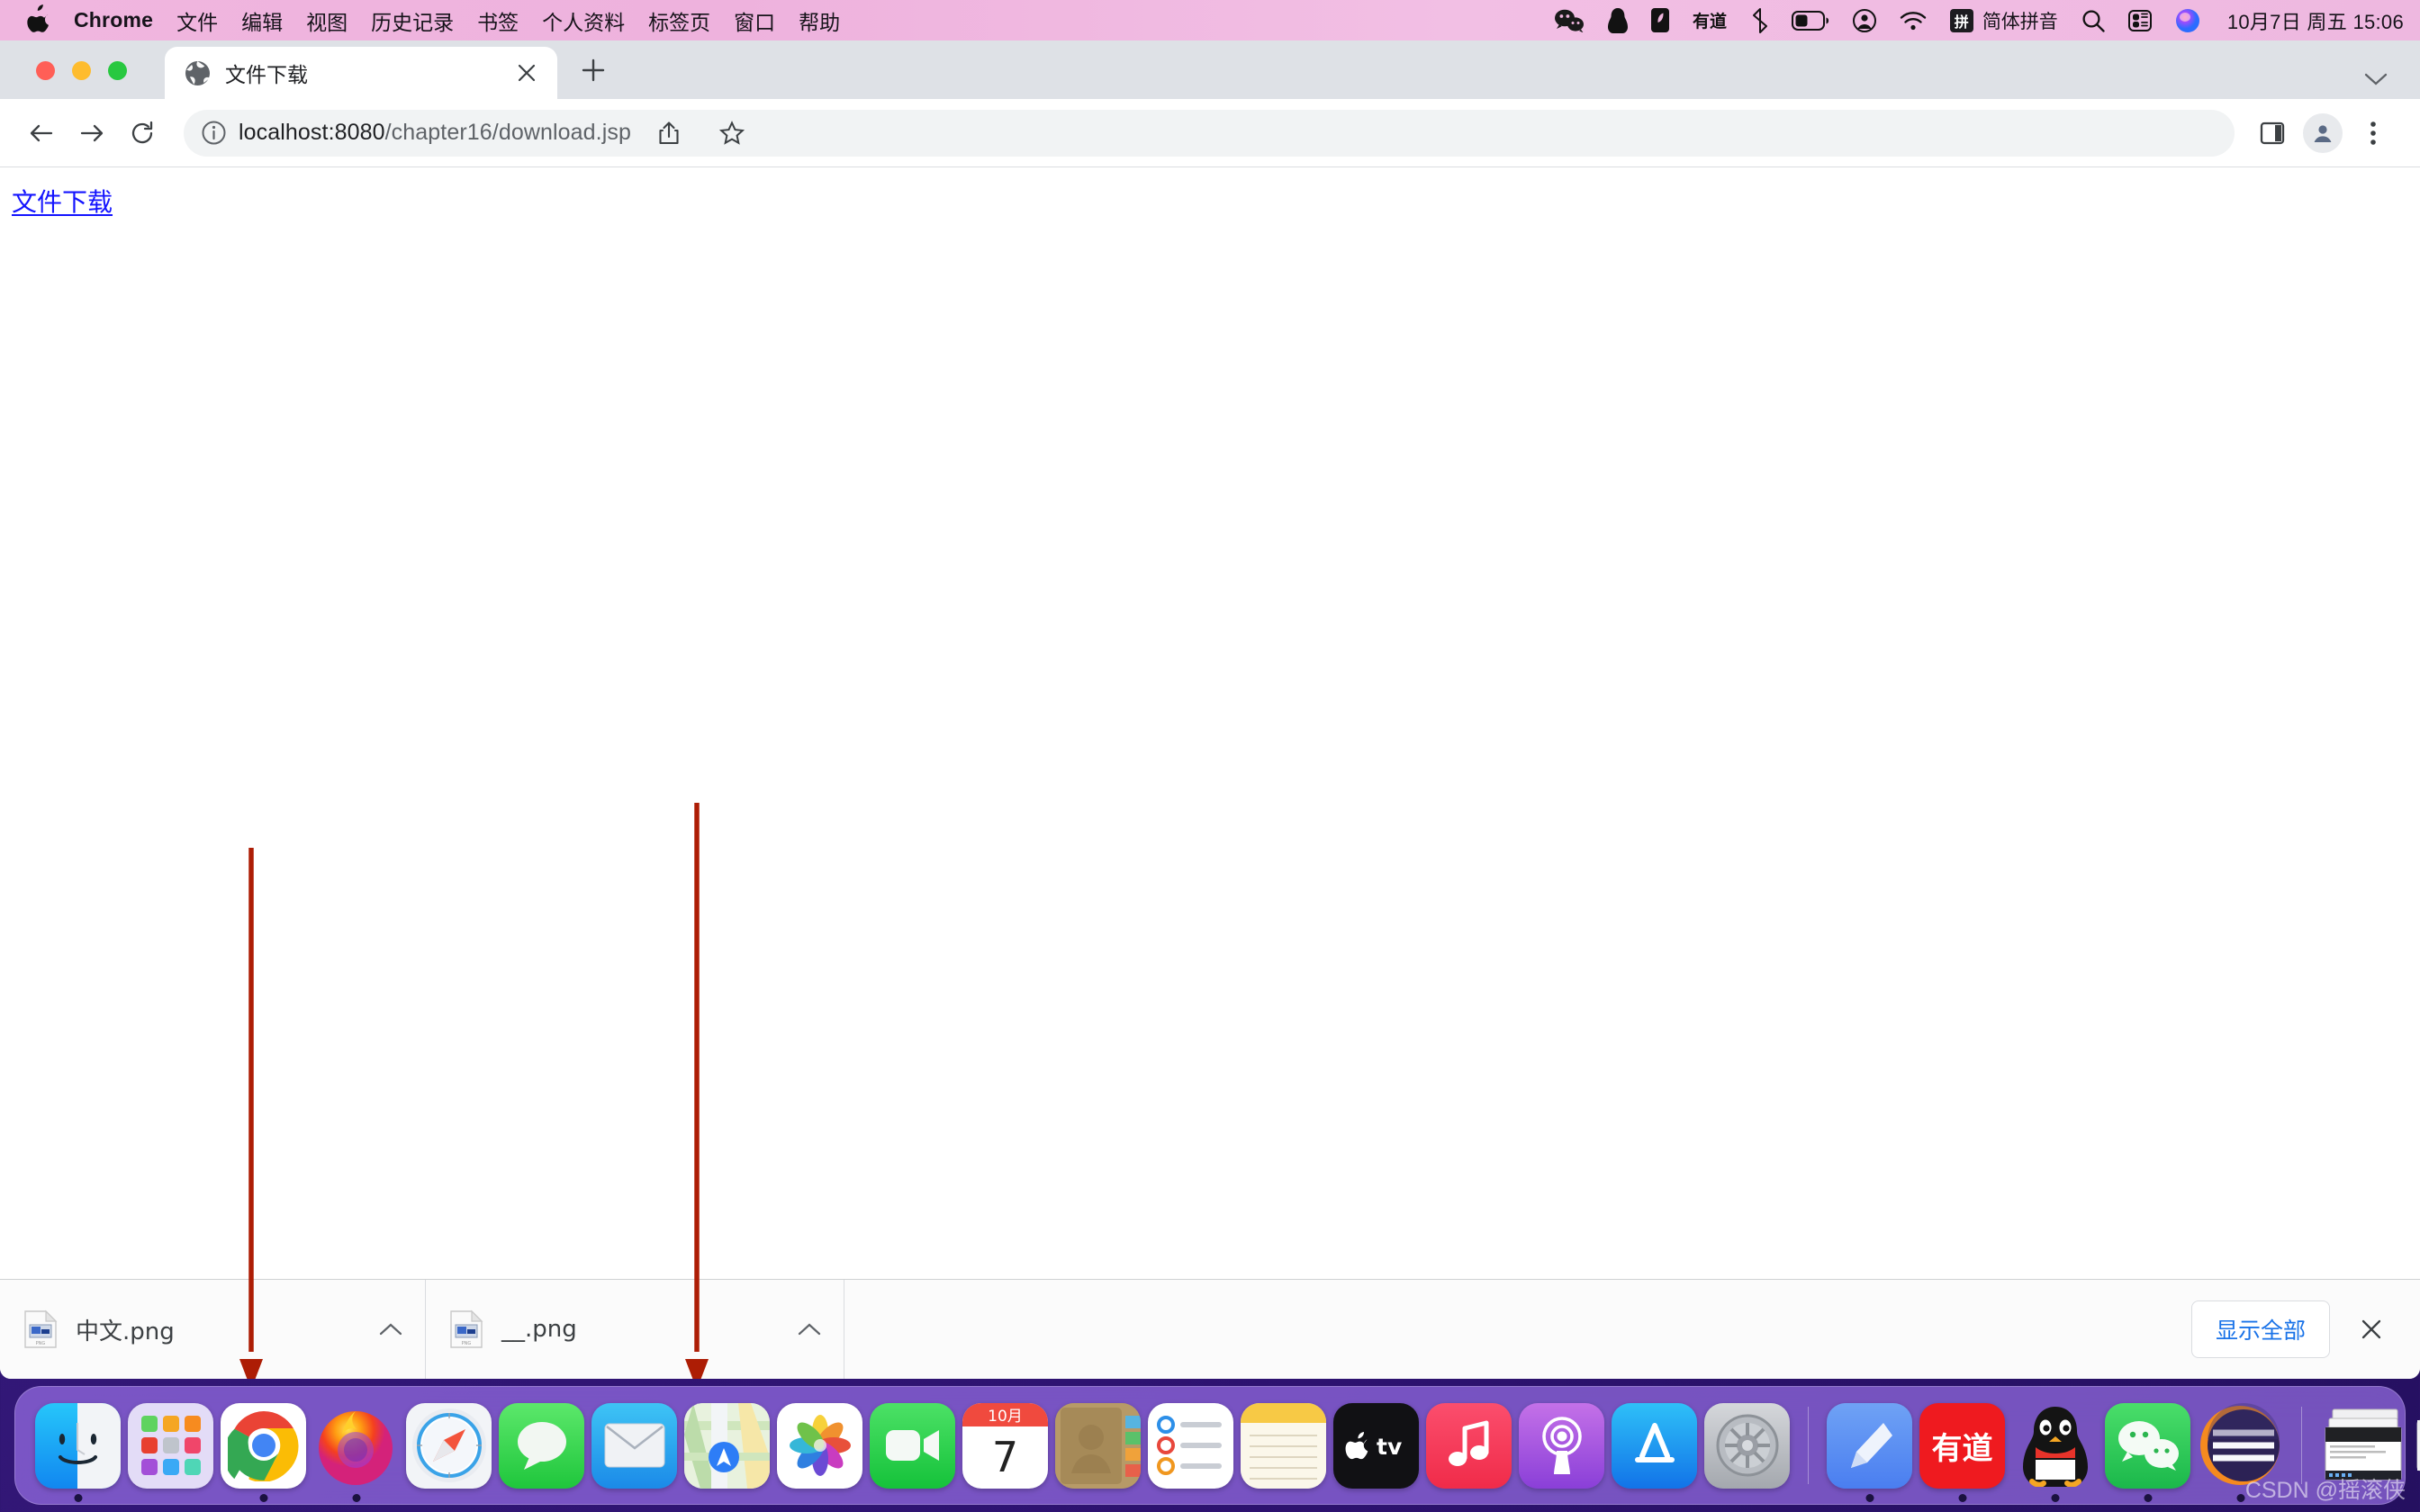 The image size is (2420, 1512). I want to click on dock-item-podcasts, so click(1561, 1445).